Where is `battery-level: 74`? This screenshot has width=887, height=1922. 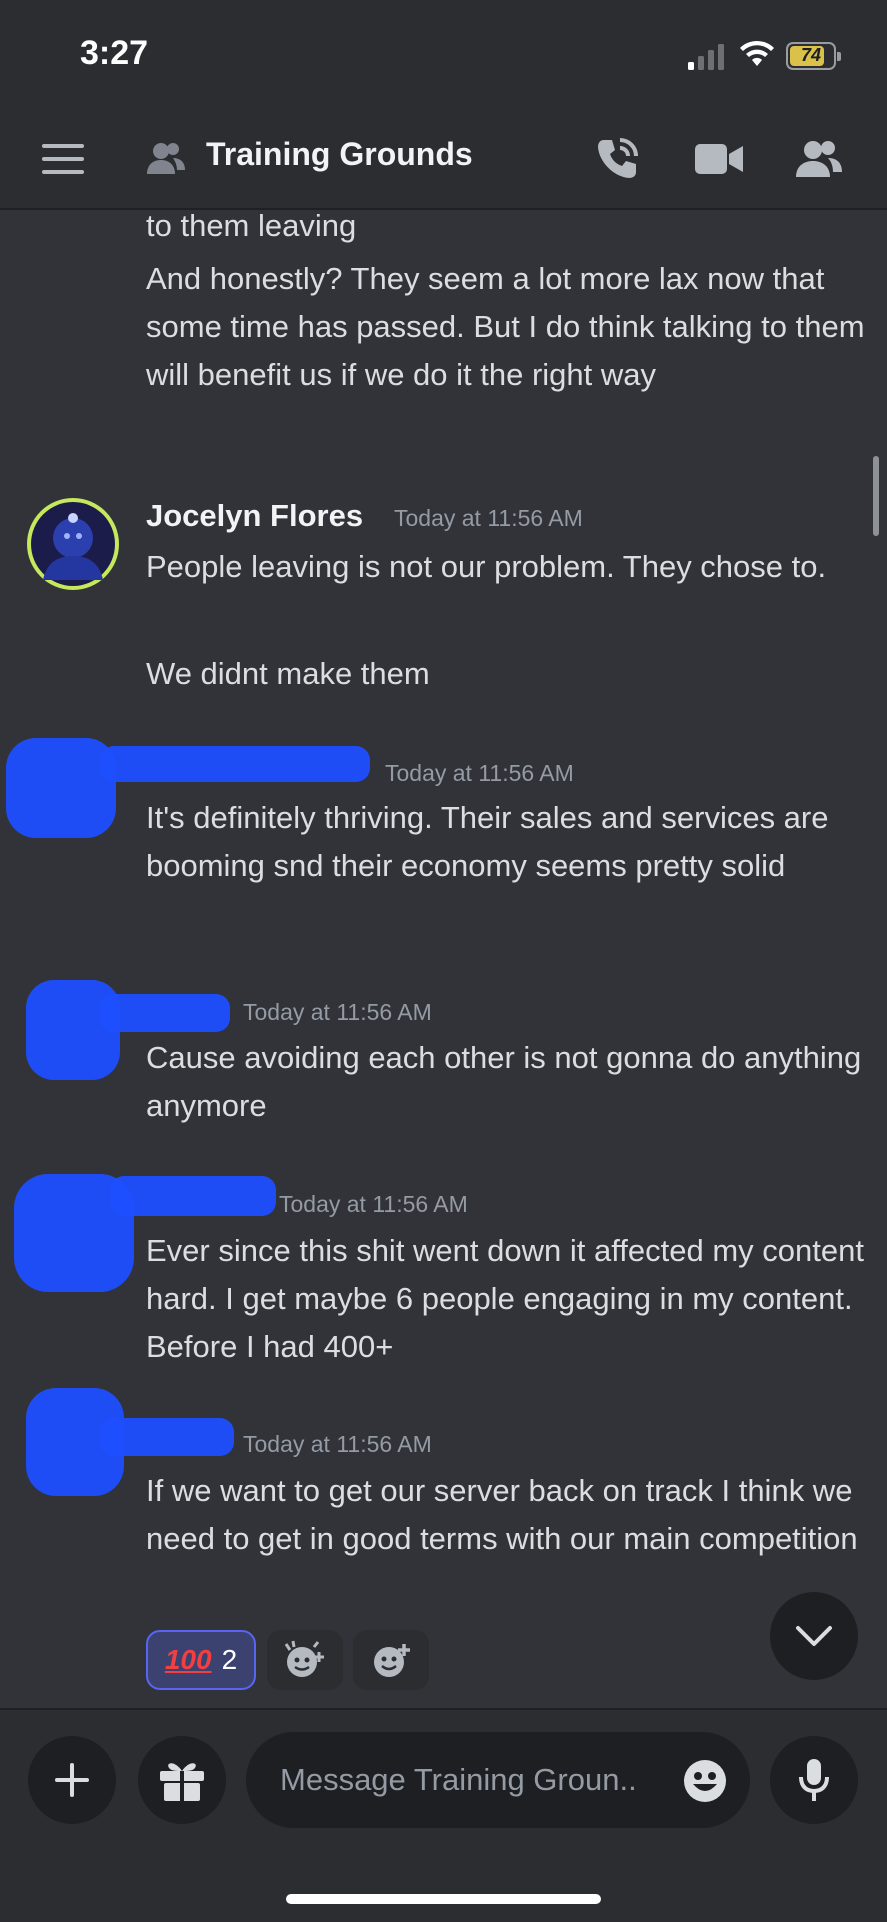
battery-level: 74 is located at coordinates (811, 55).